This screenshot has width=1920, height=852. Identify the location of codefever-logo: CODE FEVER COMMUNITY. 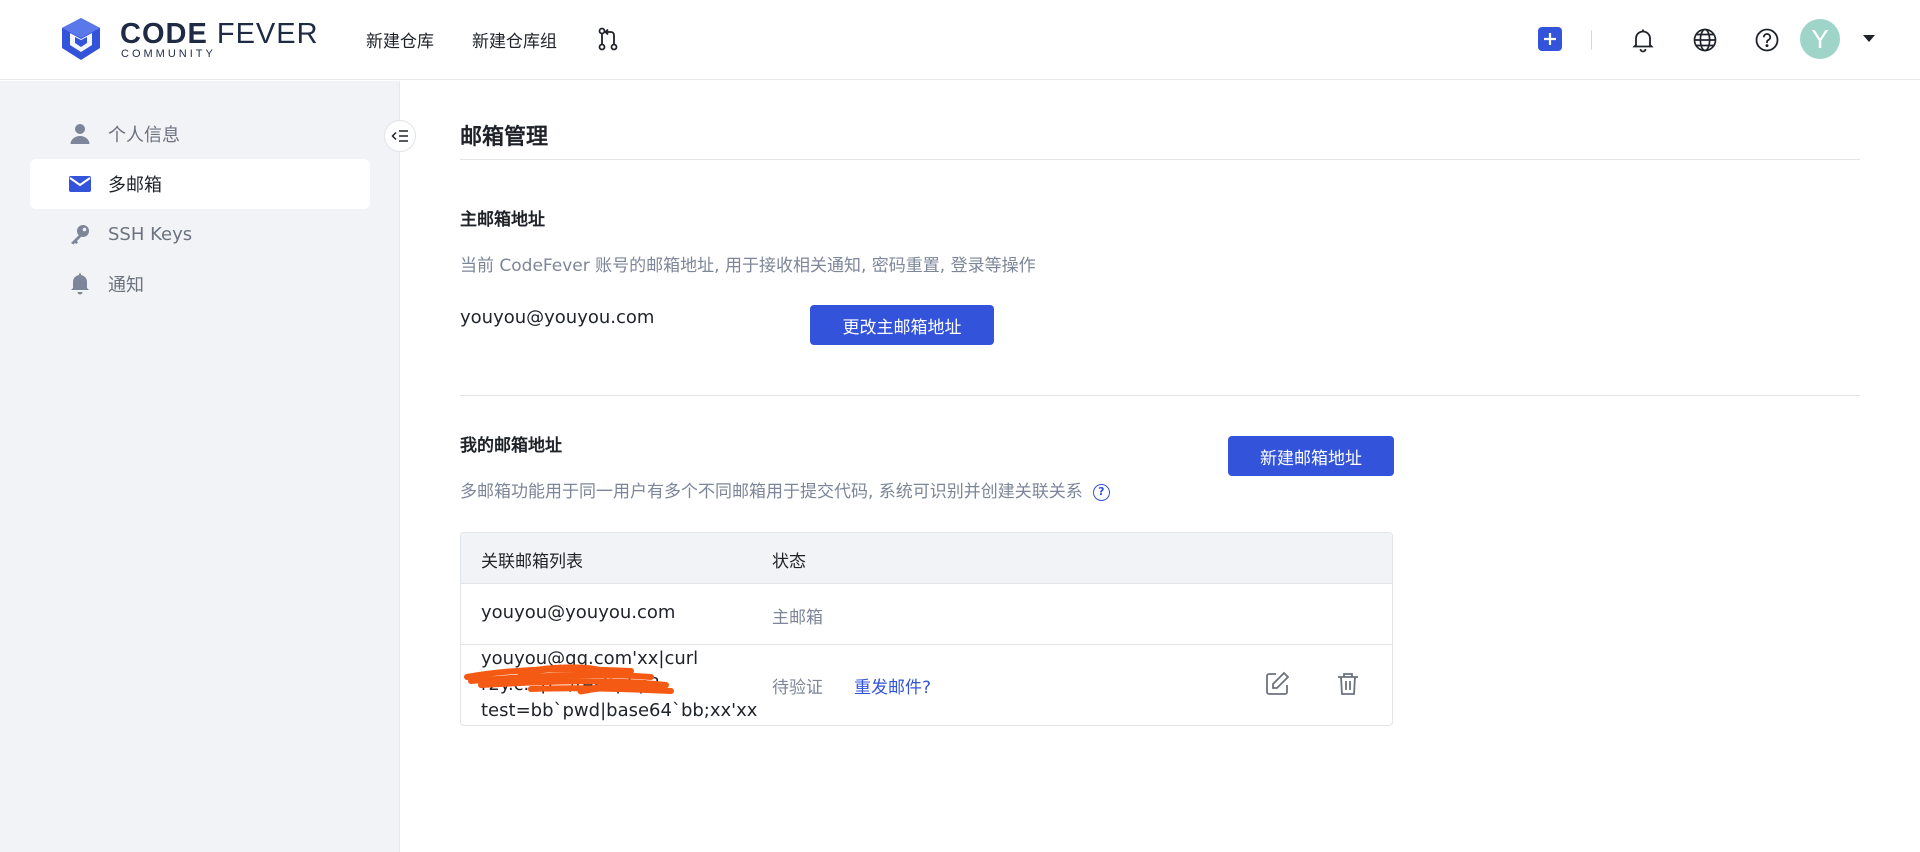
(188, 40).